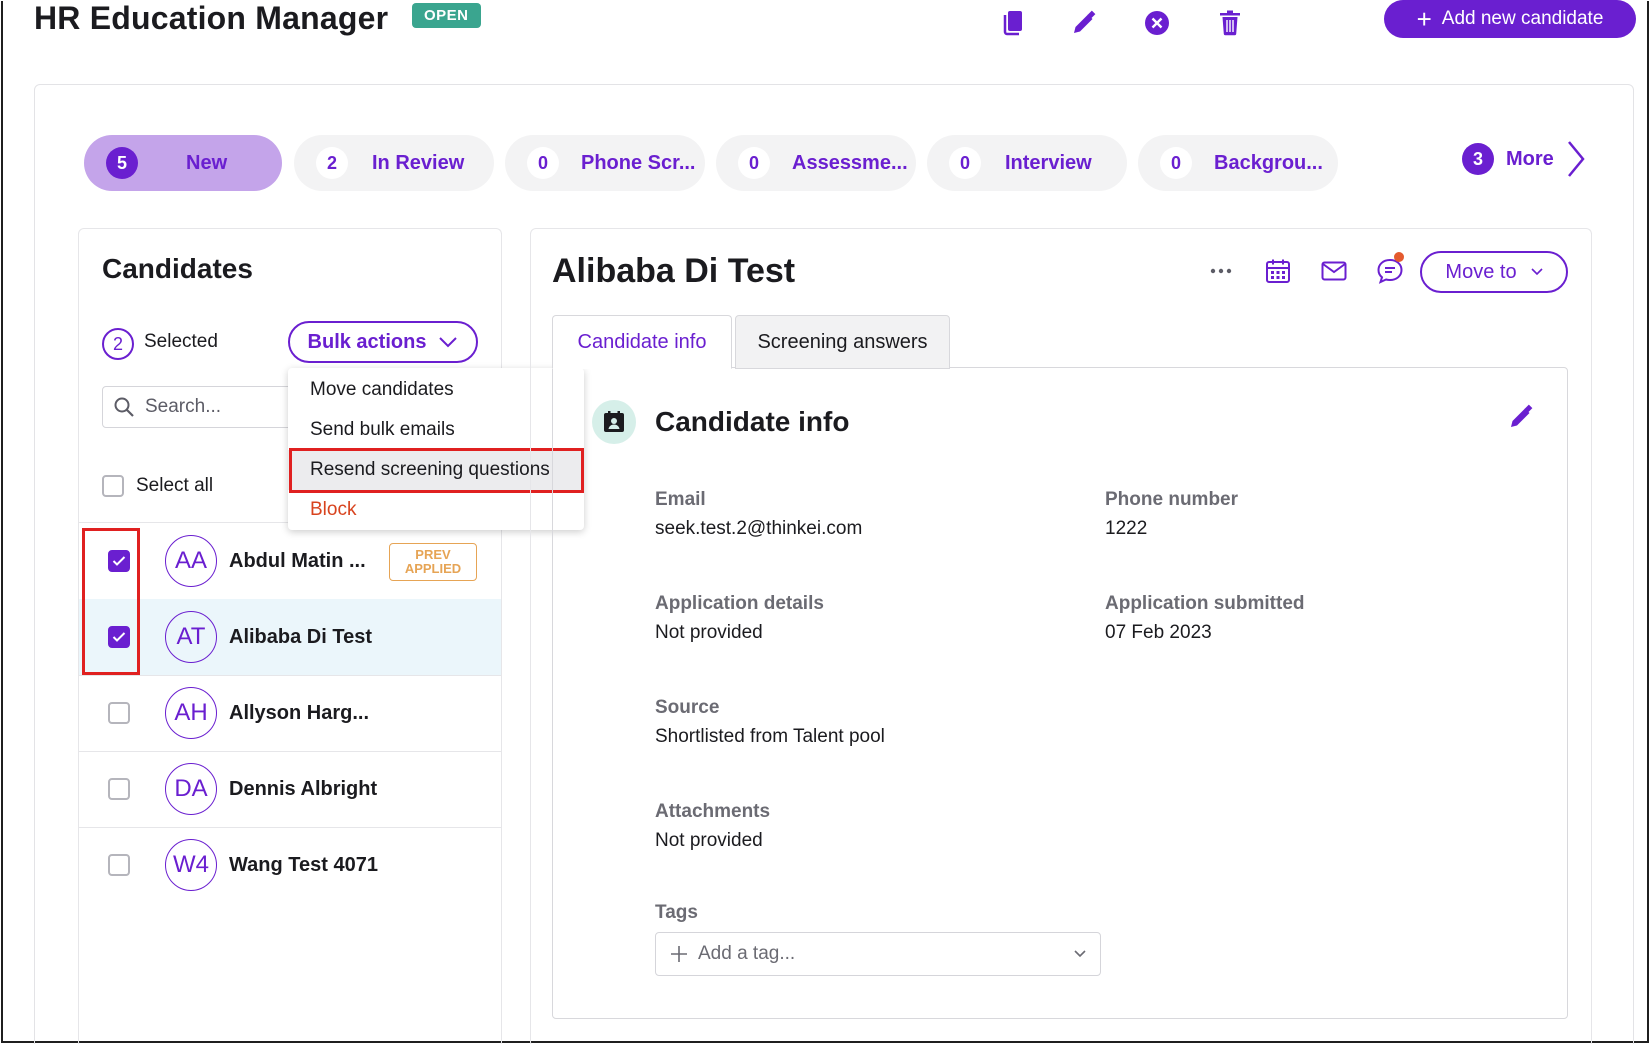  I want to click on more-stages-button: 3 More, so click(1524, 159).